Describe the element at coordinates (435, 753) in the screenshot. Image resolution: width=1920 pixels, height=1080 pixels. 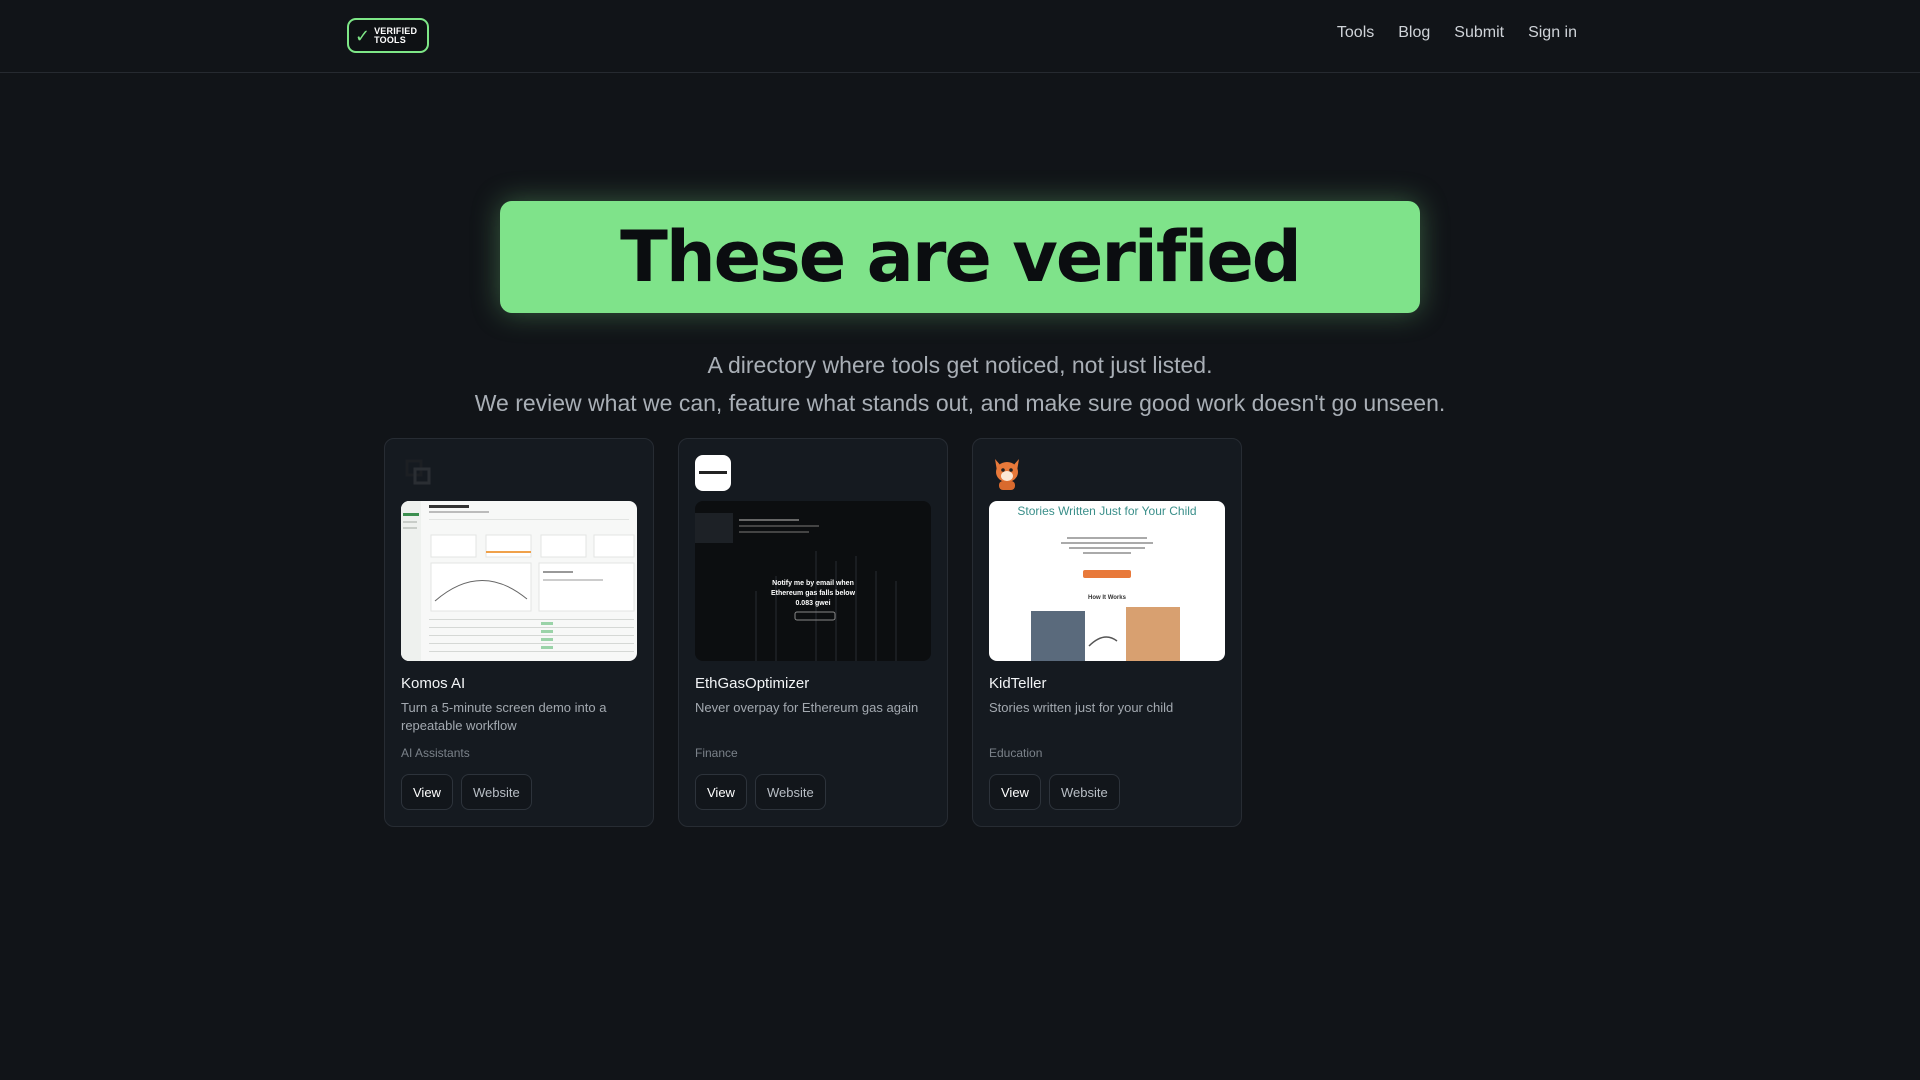
I see `tool-category: AI Assistants` at that location.